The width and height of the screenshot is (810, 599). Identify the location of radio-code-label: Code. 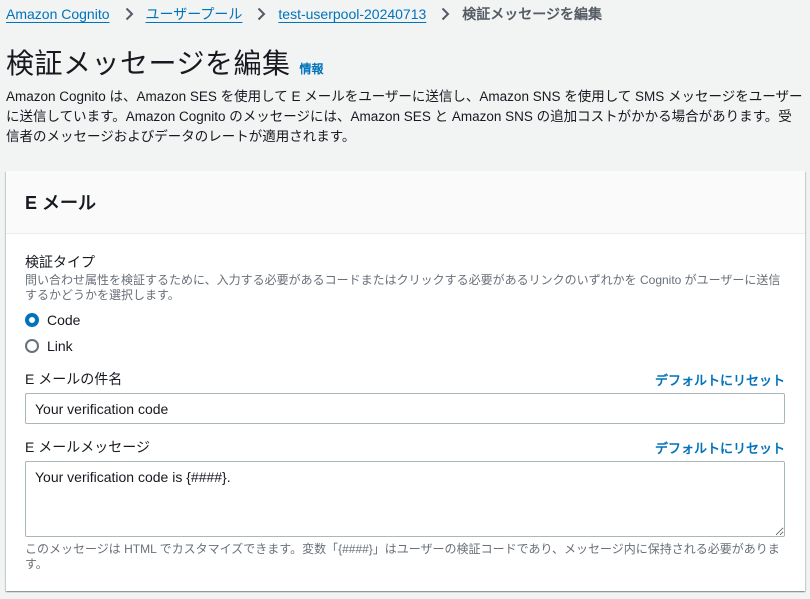
(64, 320).